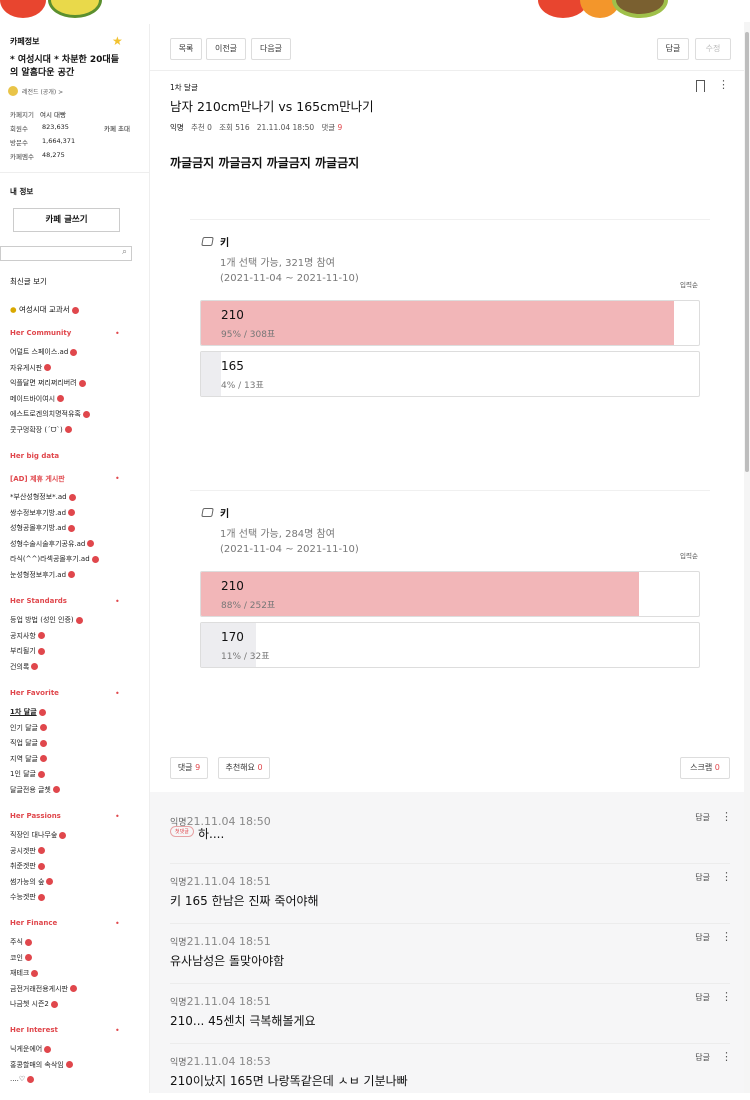 The image size is (750, 1100). I want to click on cafe-name: * 여성시대 * 차분한 20대들의 알흠다운 공간, so click(66, 67).